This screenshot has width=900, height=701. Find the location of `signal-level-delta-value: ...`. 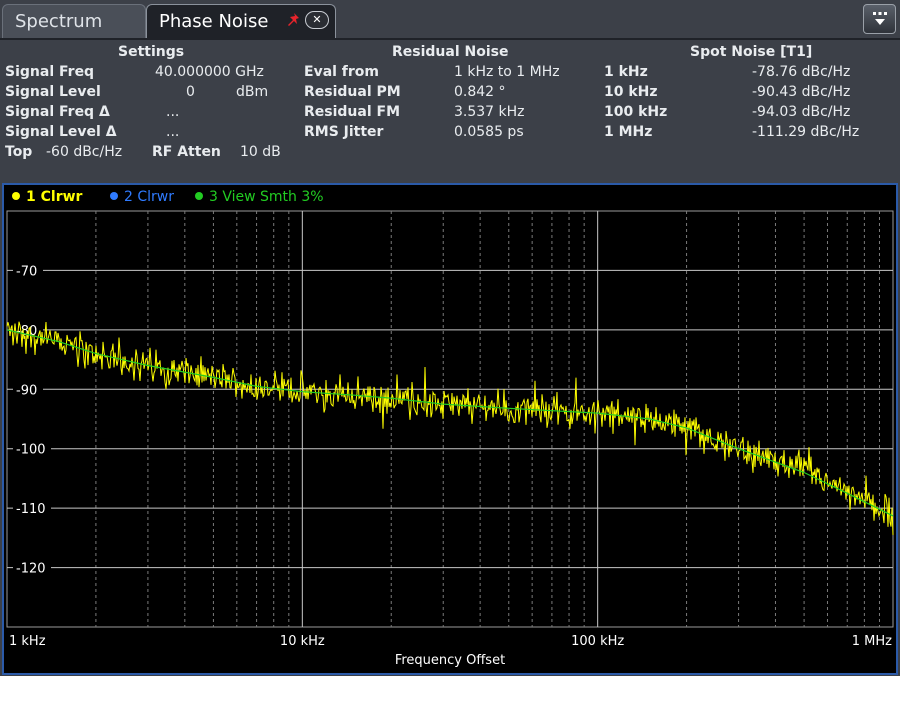

signal-level-delta-value: ... is located at coordinates (173, 132).